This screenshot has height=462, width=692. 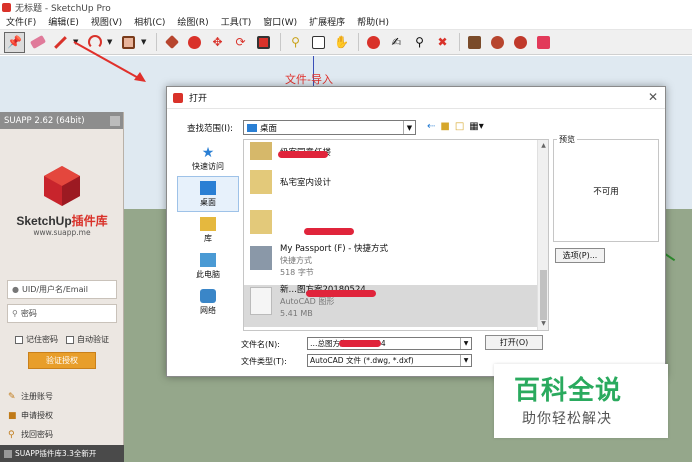 I want to click on place-network: 网络, so click(x=208, y=302).